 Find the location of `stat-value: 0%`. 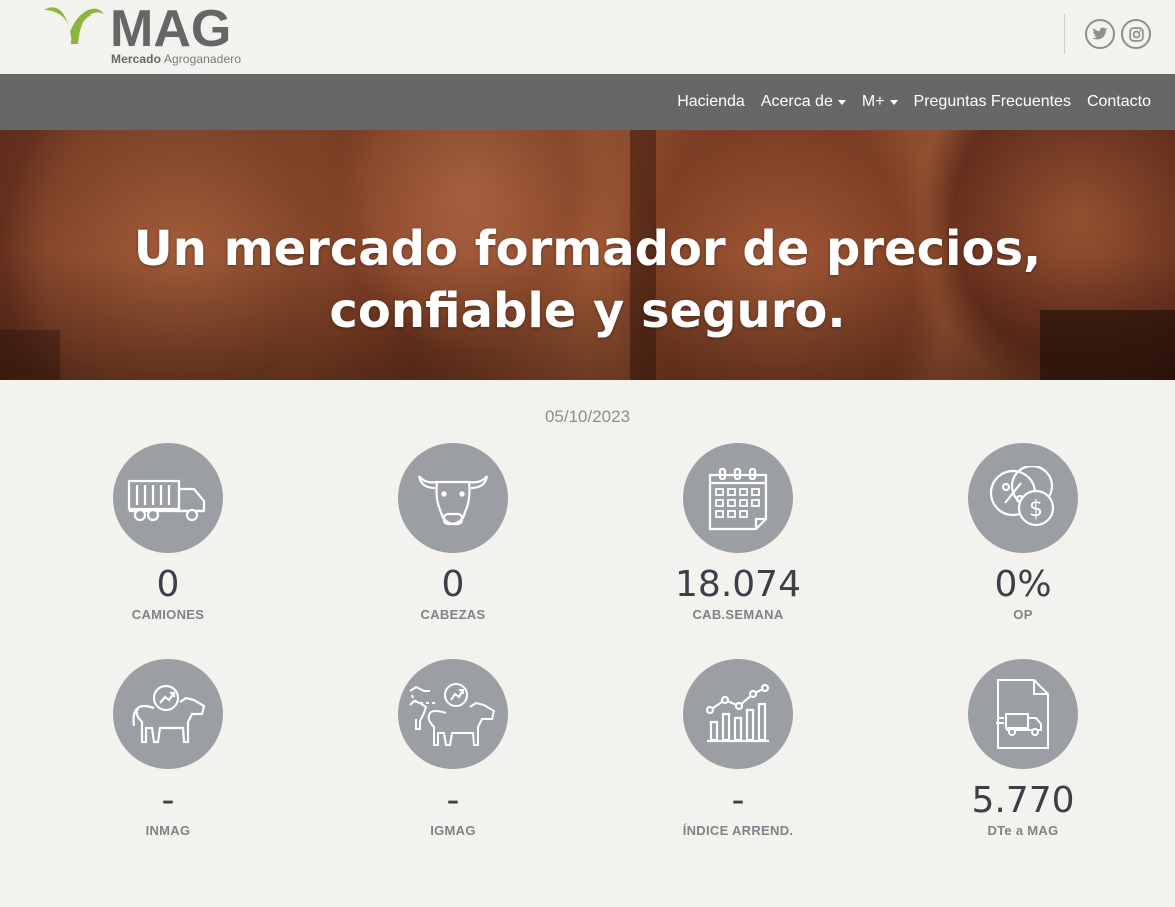

stat-value: 0% is located at coordinates (1023, 584).